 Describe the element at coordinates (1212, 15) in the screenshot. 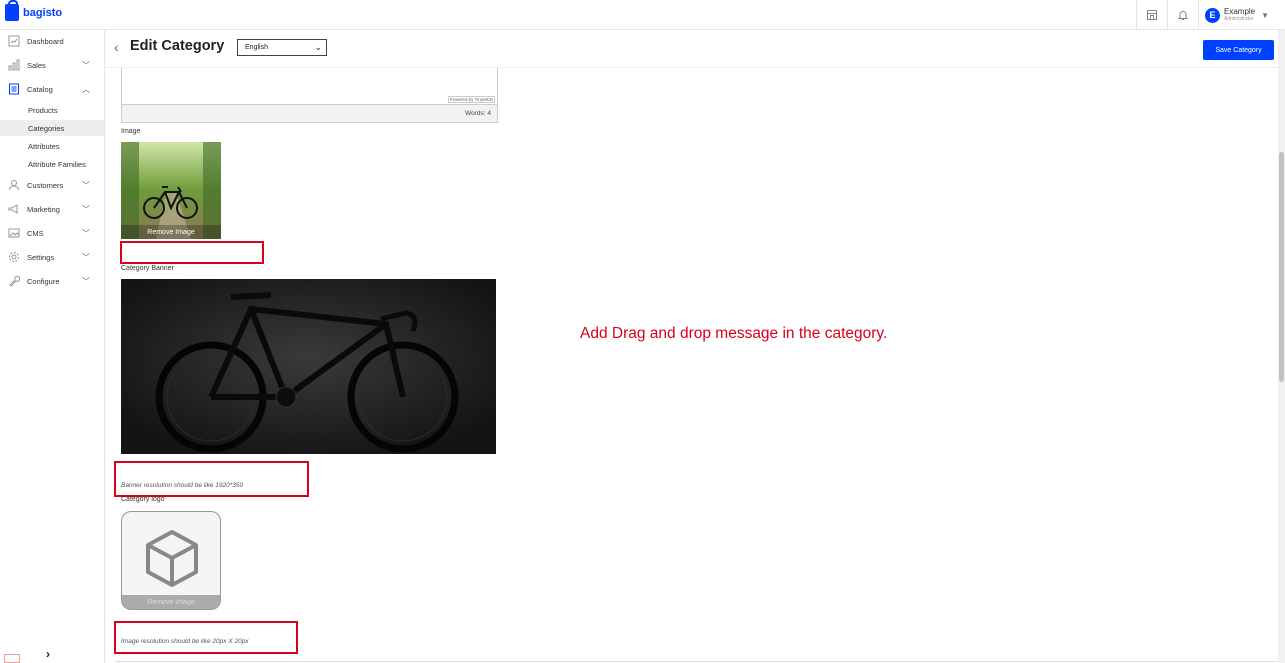

I see `avatar: E` at that location.